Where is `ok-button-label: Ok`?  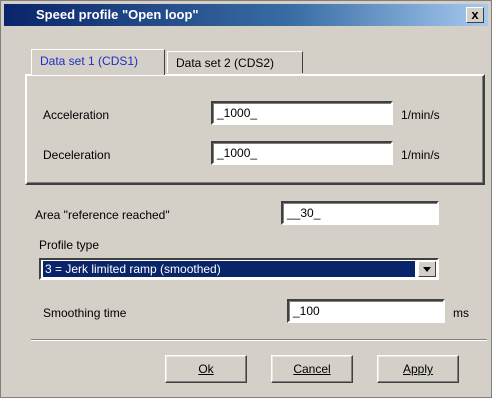
ok-button-label: Ok is located at coordinates (206, 369).